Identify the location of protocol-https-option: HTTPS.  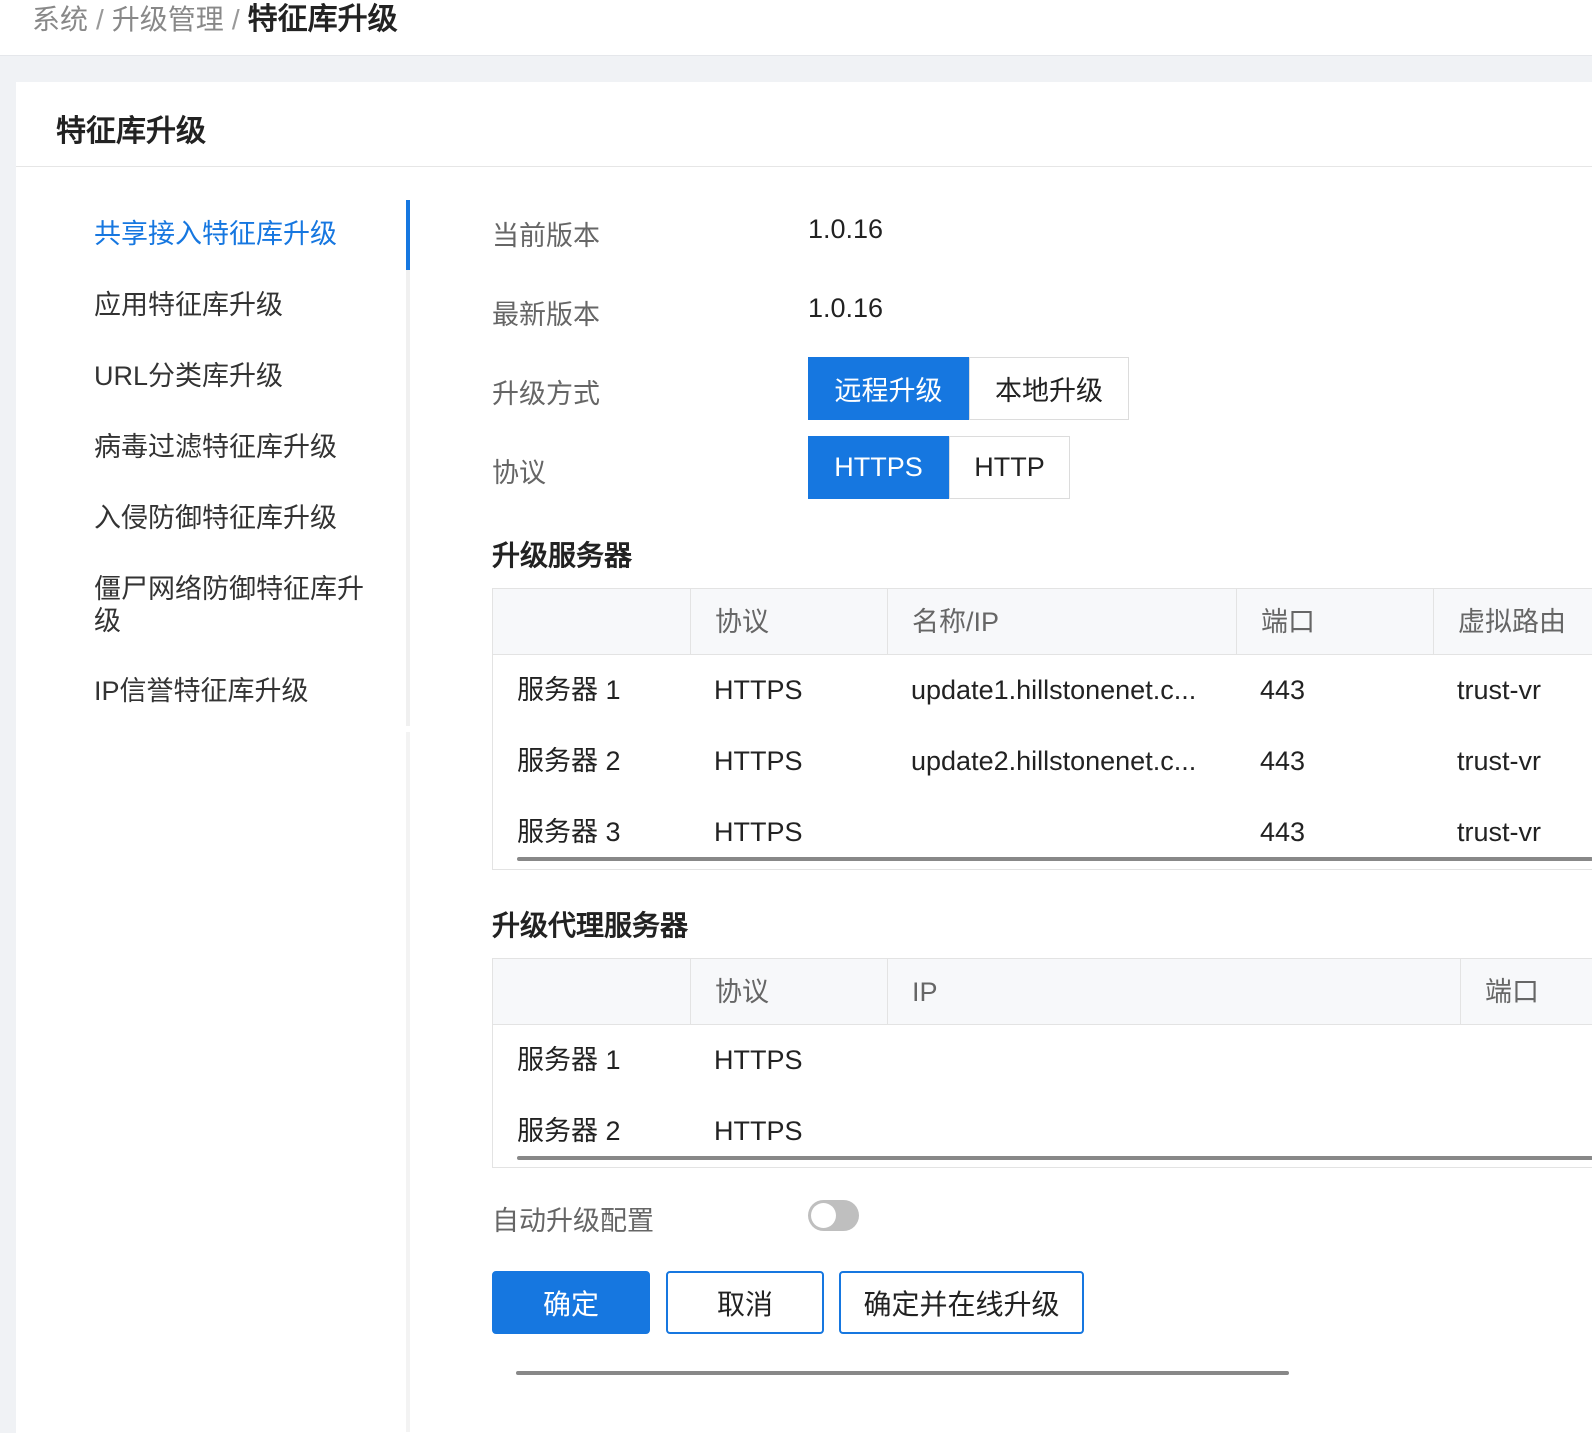
(878, 467).